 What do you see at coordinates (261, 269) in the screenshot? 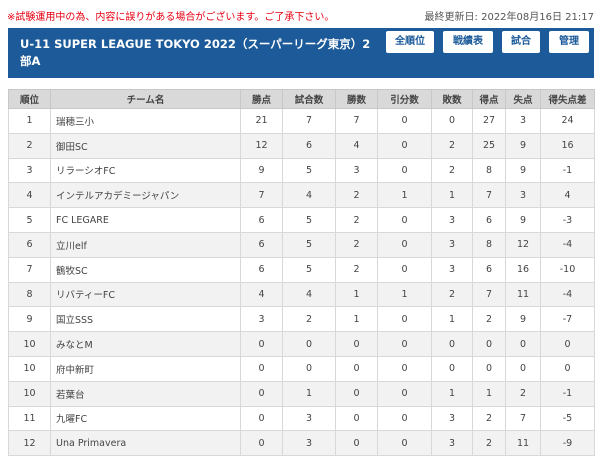
I see `cell-points: 6` at bounding box center [261, 269].